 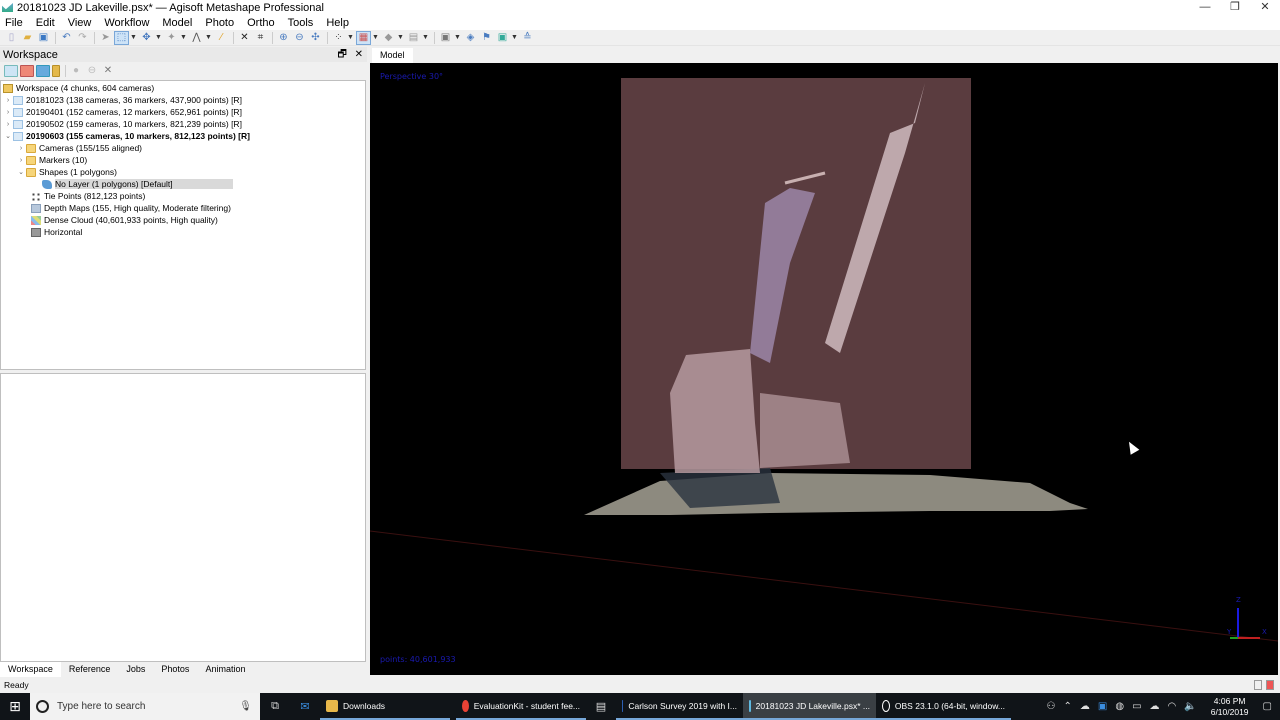 What do you see at coordinates (183, 232) in the screenshot?
I see `tree-item-orthomosaic: Horizontal` at bounding box center [183, 232].